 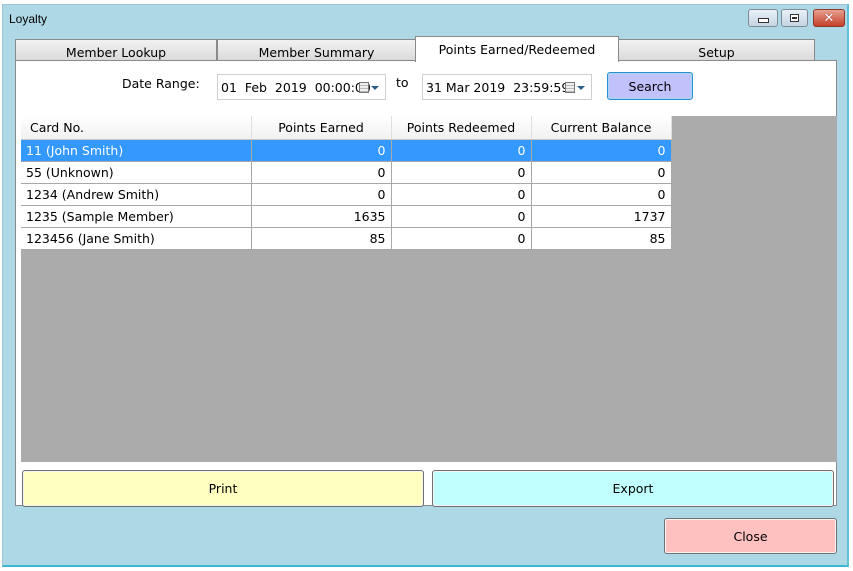 What do you see at coordinates (161, 83) in the screenshot?
I see `date-range-label: Date Range:` at bounding box center [161, 83].